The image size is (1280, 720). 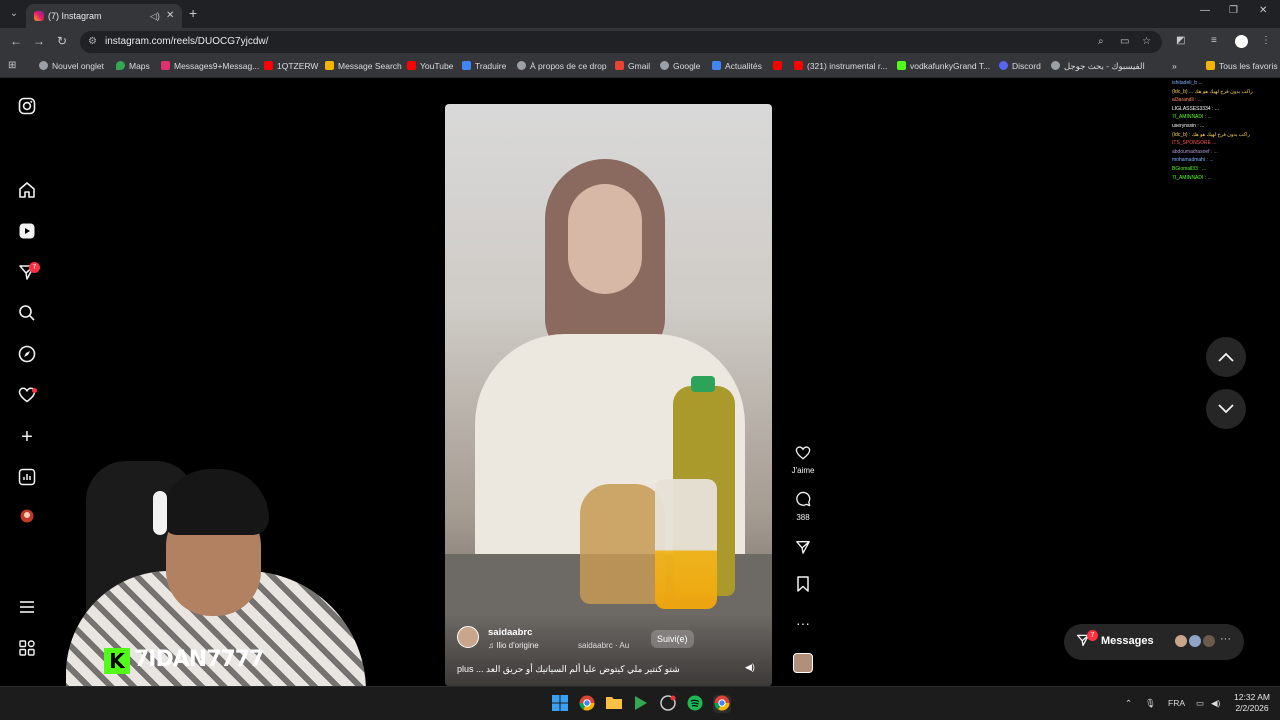 I want to click on chrome-active-icon, so click(x=722, y=704).